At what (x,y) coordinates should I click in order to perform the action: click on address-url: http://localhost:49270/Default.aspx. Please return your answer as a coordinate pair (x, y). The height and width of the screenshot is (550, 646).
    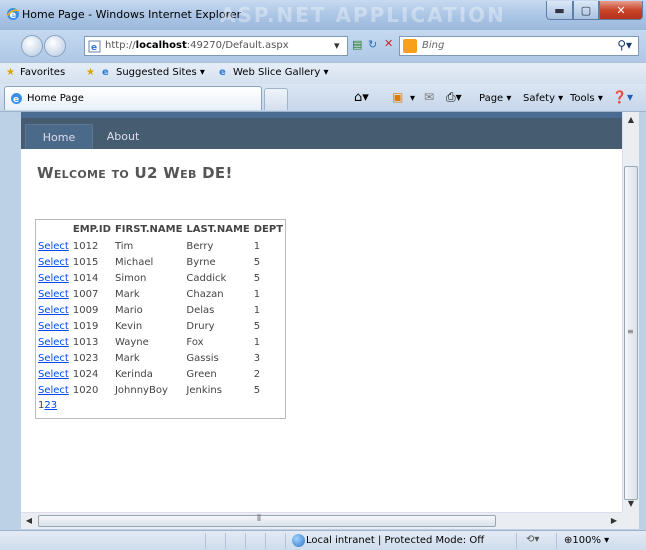
    Looking at the image, I should click on (197, 45).